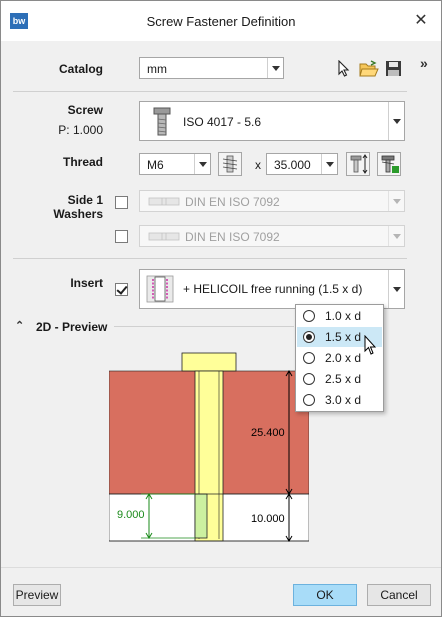  Describe the element at coordinates (86, 283) in the screenshot. I see `insert-label: Insert` at that location.